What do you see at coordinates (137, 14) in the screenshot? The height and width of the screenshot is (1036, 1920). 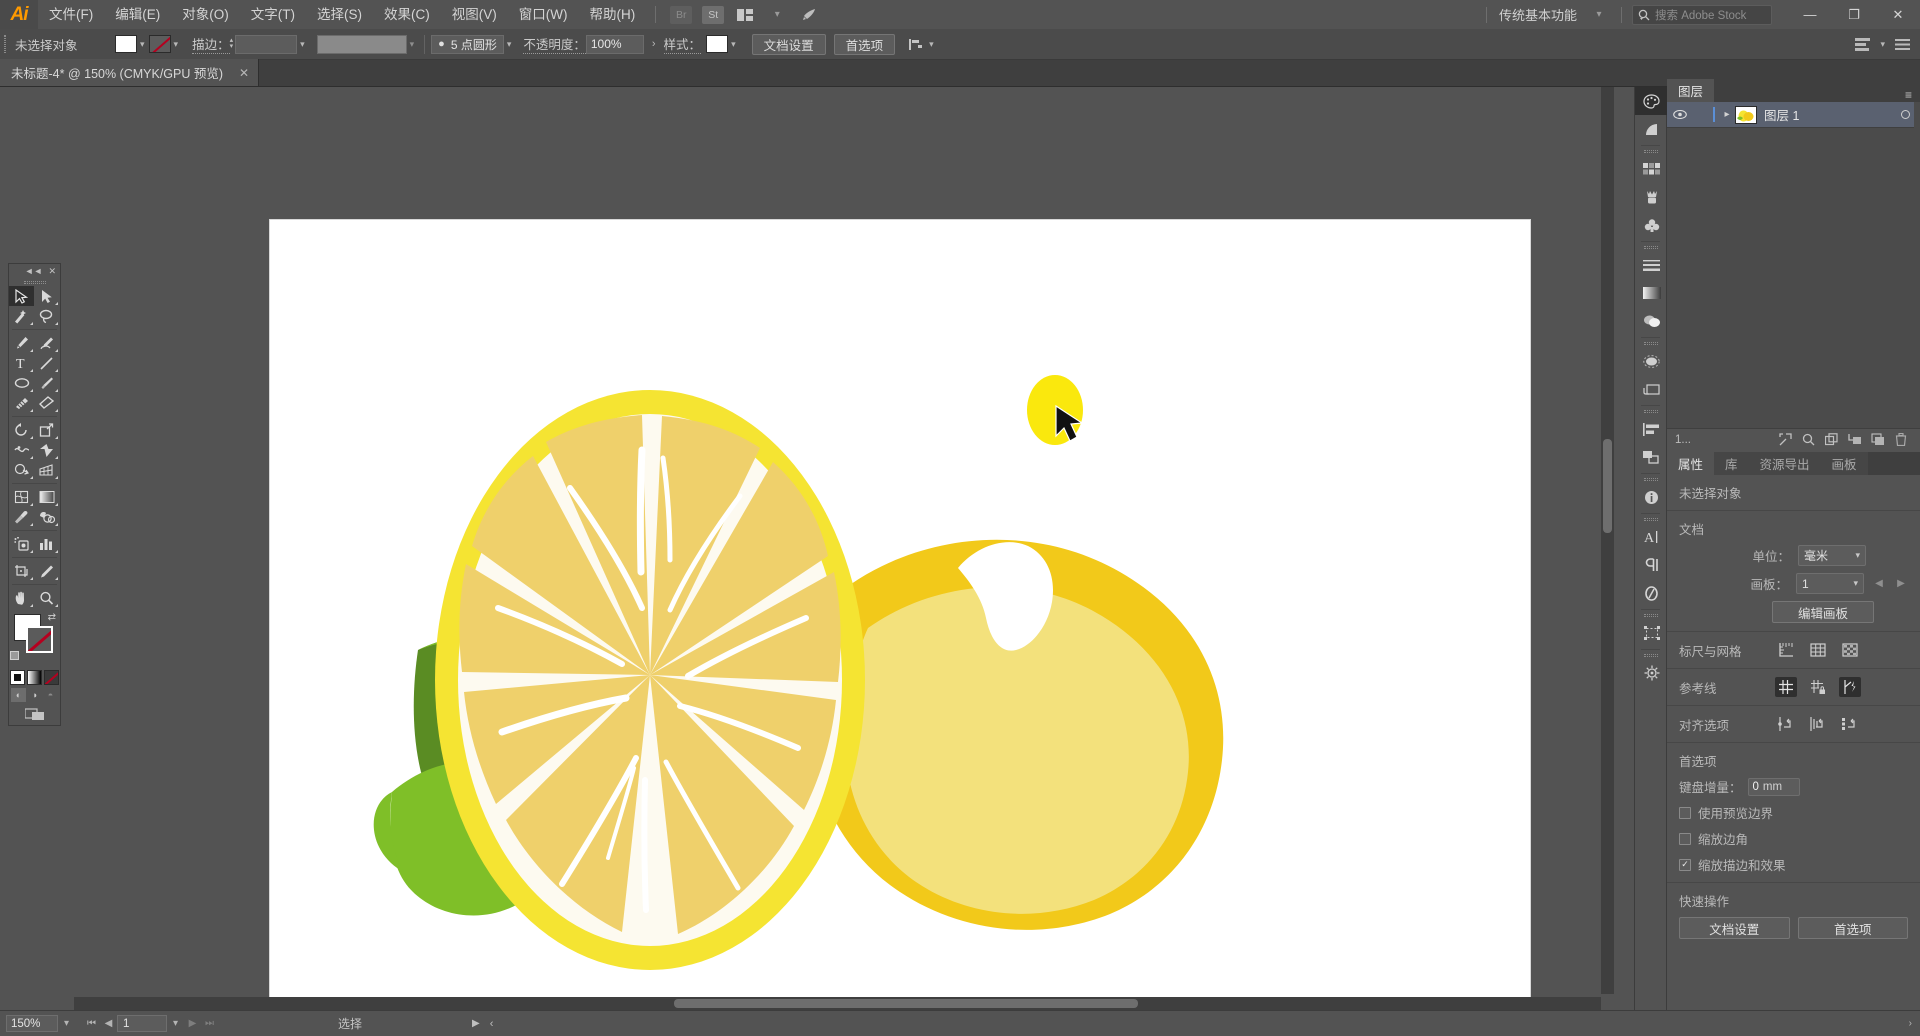 I see `menu-edit: 编辑(E)` at bounding box center [137, 14].